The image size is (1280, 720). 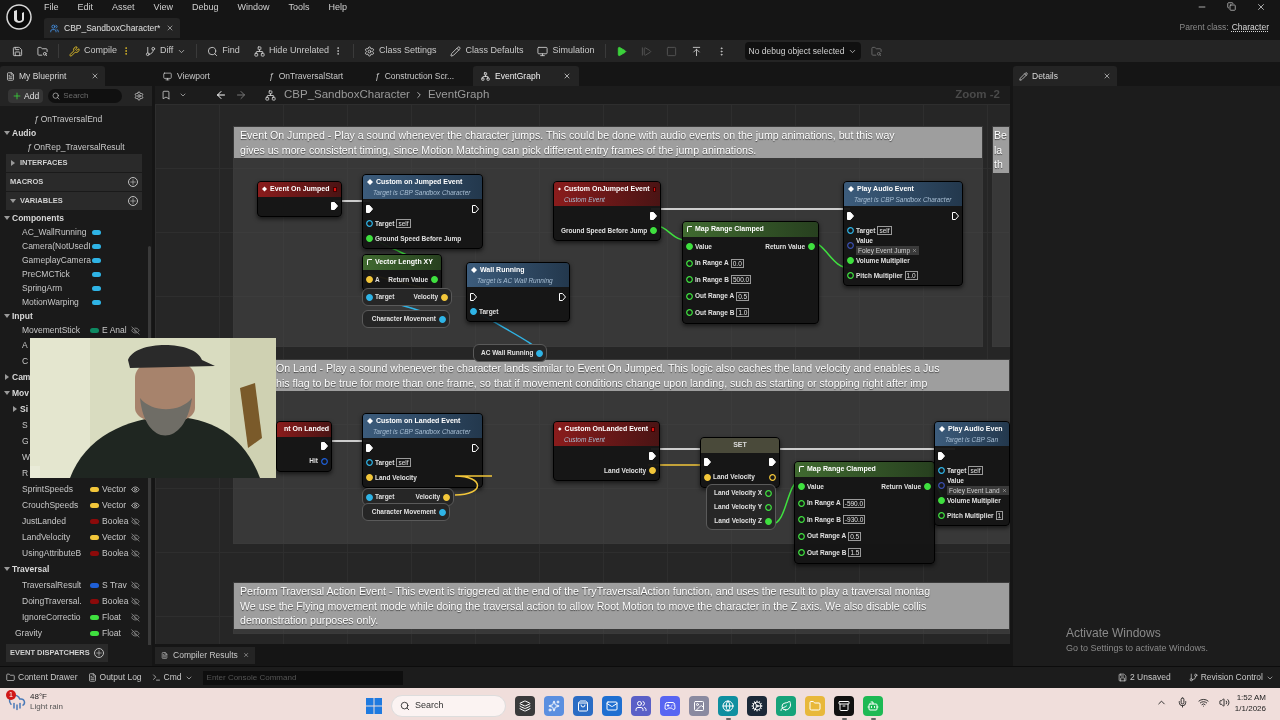 What do you see at coordinates (100, 51) in the screenshot?
I see `toolbar-button: Compile` at bounding box center [100, 51].